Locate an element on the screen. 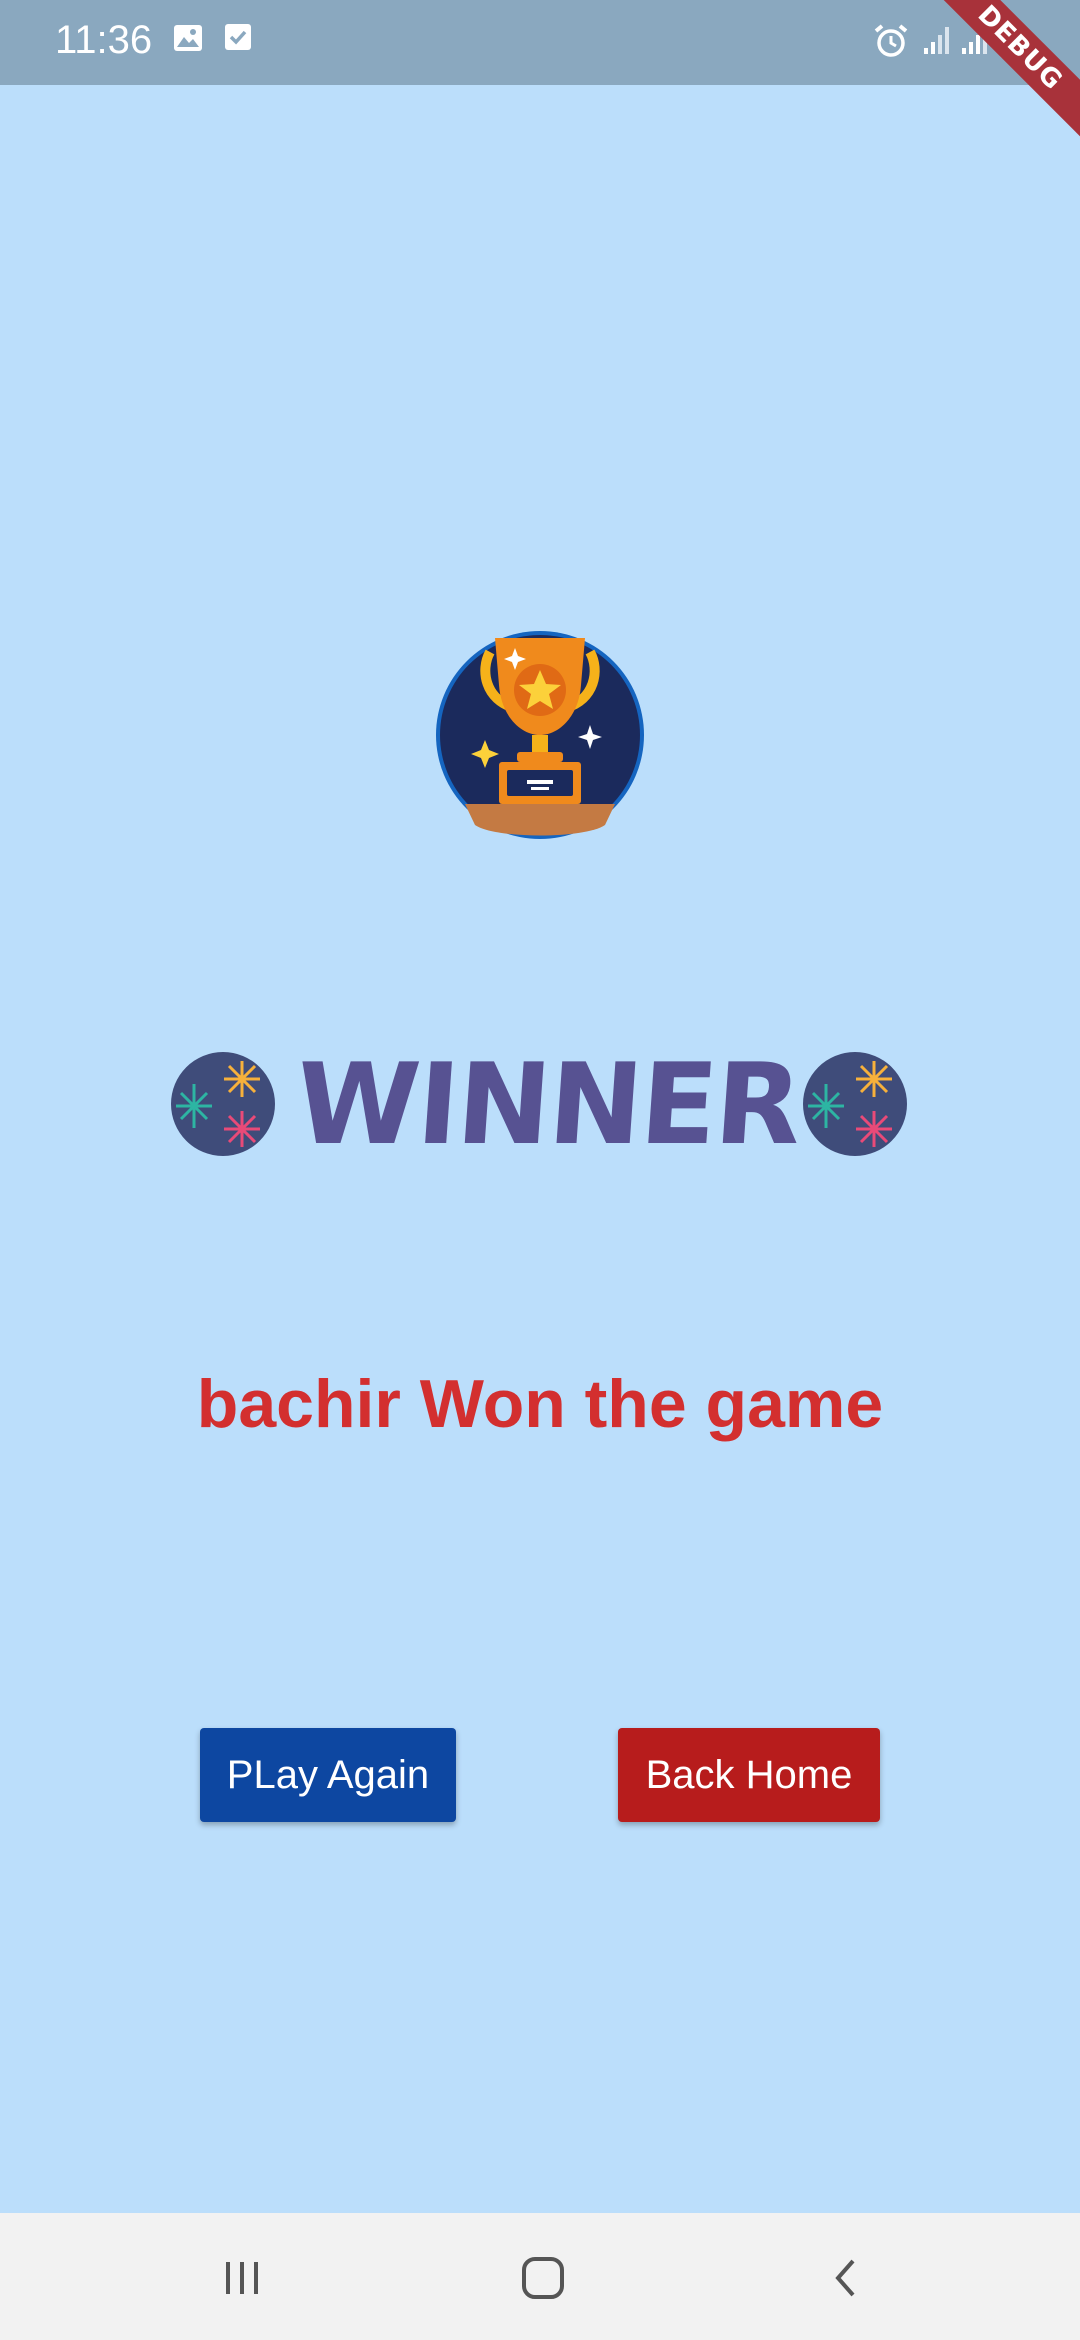 Image resolution: width=1080 pixels, height=2340 pixels. recent-apps-button is located at coordinates (242, 2278).